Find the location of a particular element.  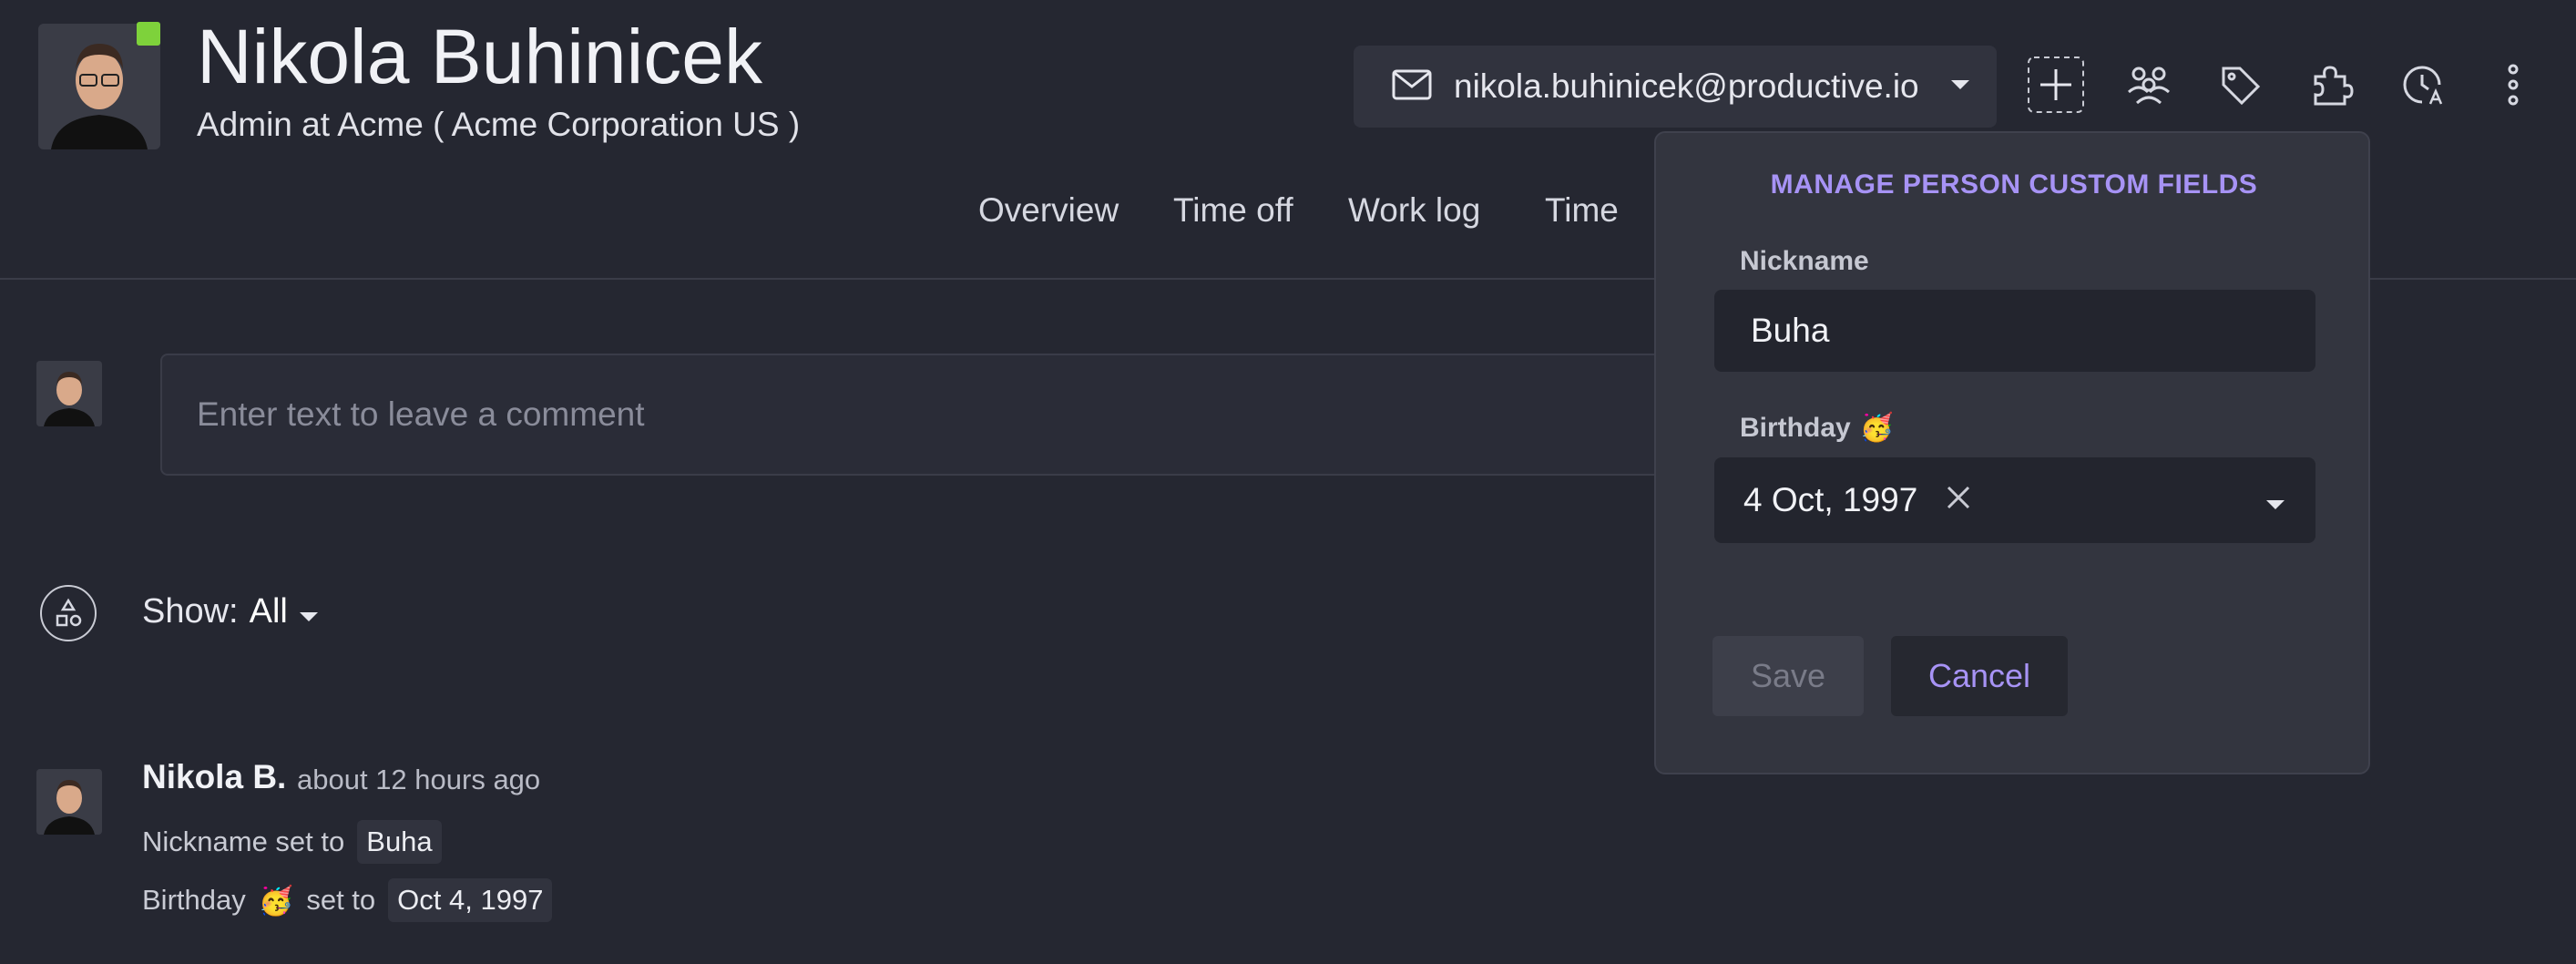

nickname-input: Buha is located at coordinates (2014, 331).